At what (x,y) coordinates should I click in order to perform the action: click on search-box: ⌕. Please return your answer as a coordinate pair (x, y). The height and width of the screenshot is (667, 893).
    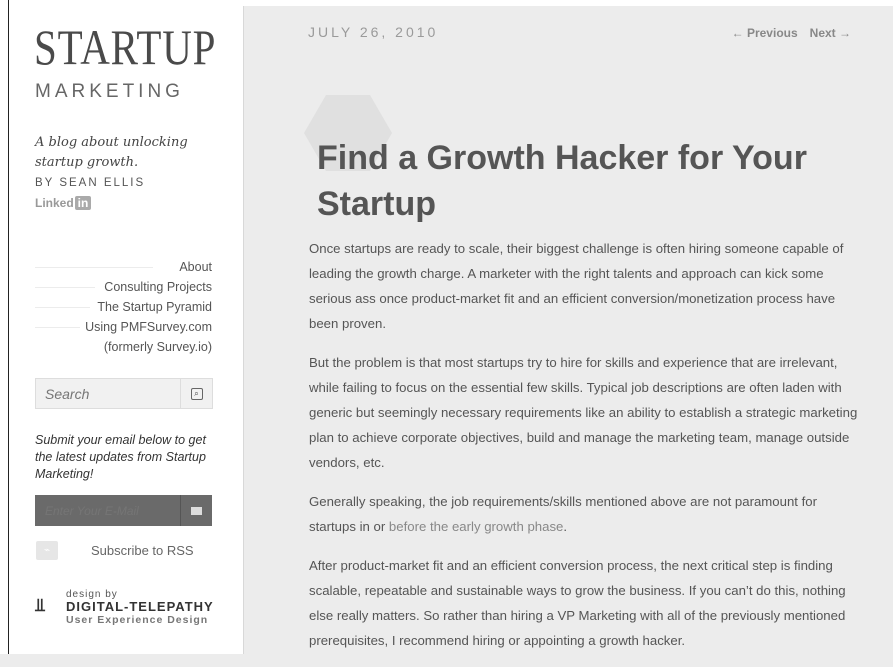
    Looking at the image, I should click on (124, 393).